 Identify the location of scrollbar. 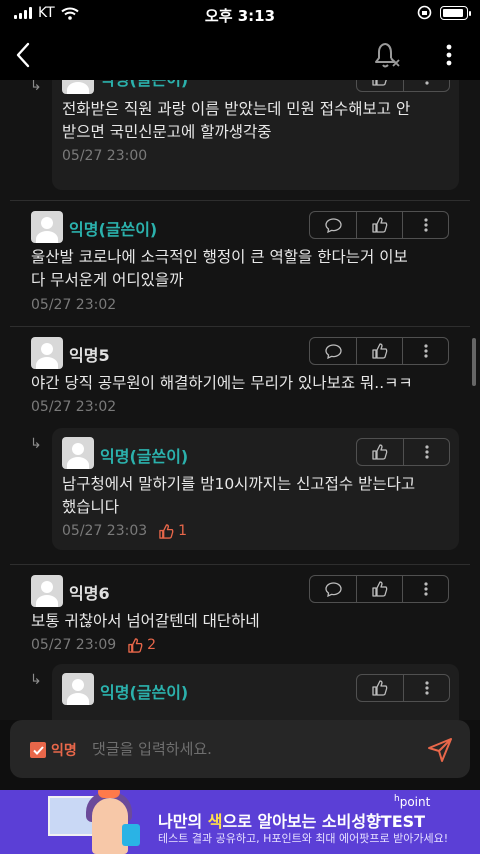
(474, 362).